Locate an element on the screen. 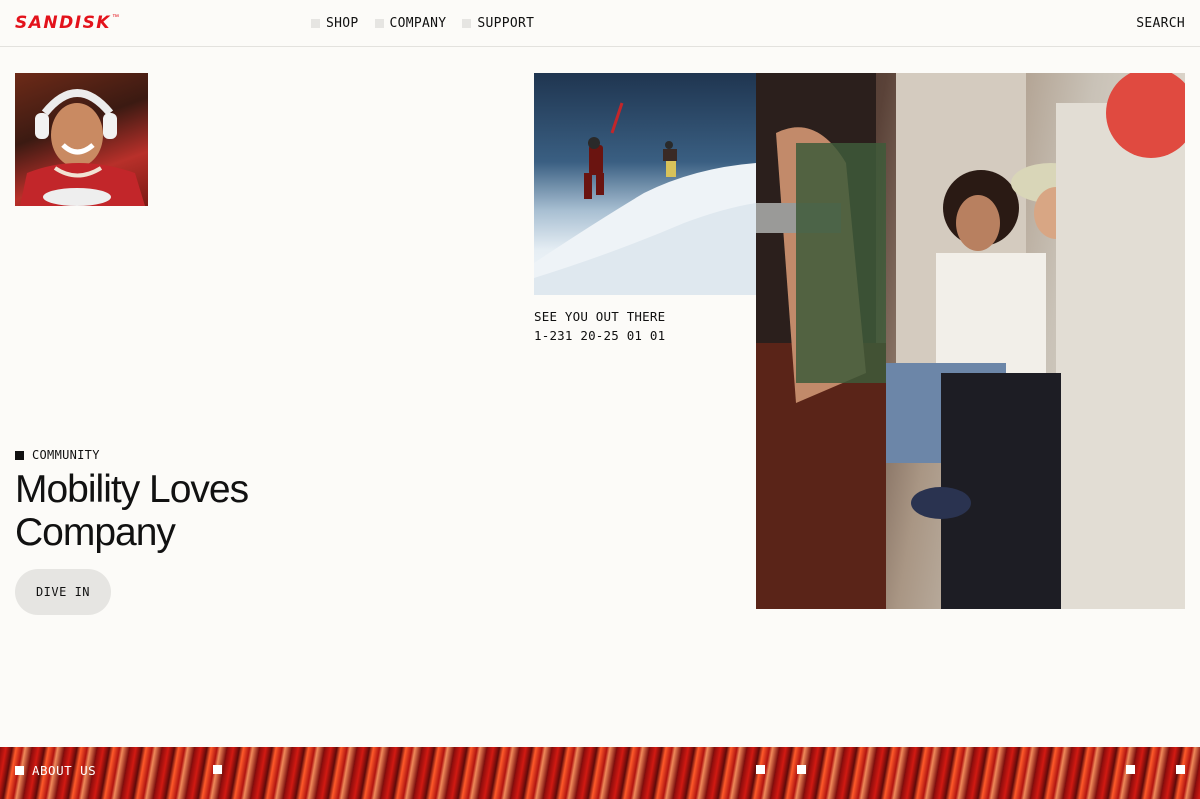  about-us-banner: ABOUT US is located at coordinates (600, 773).